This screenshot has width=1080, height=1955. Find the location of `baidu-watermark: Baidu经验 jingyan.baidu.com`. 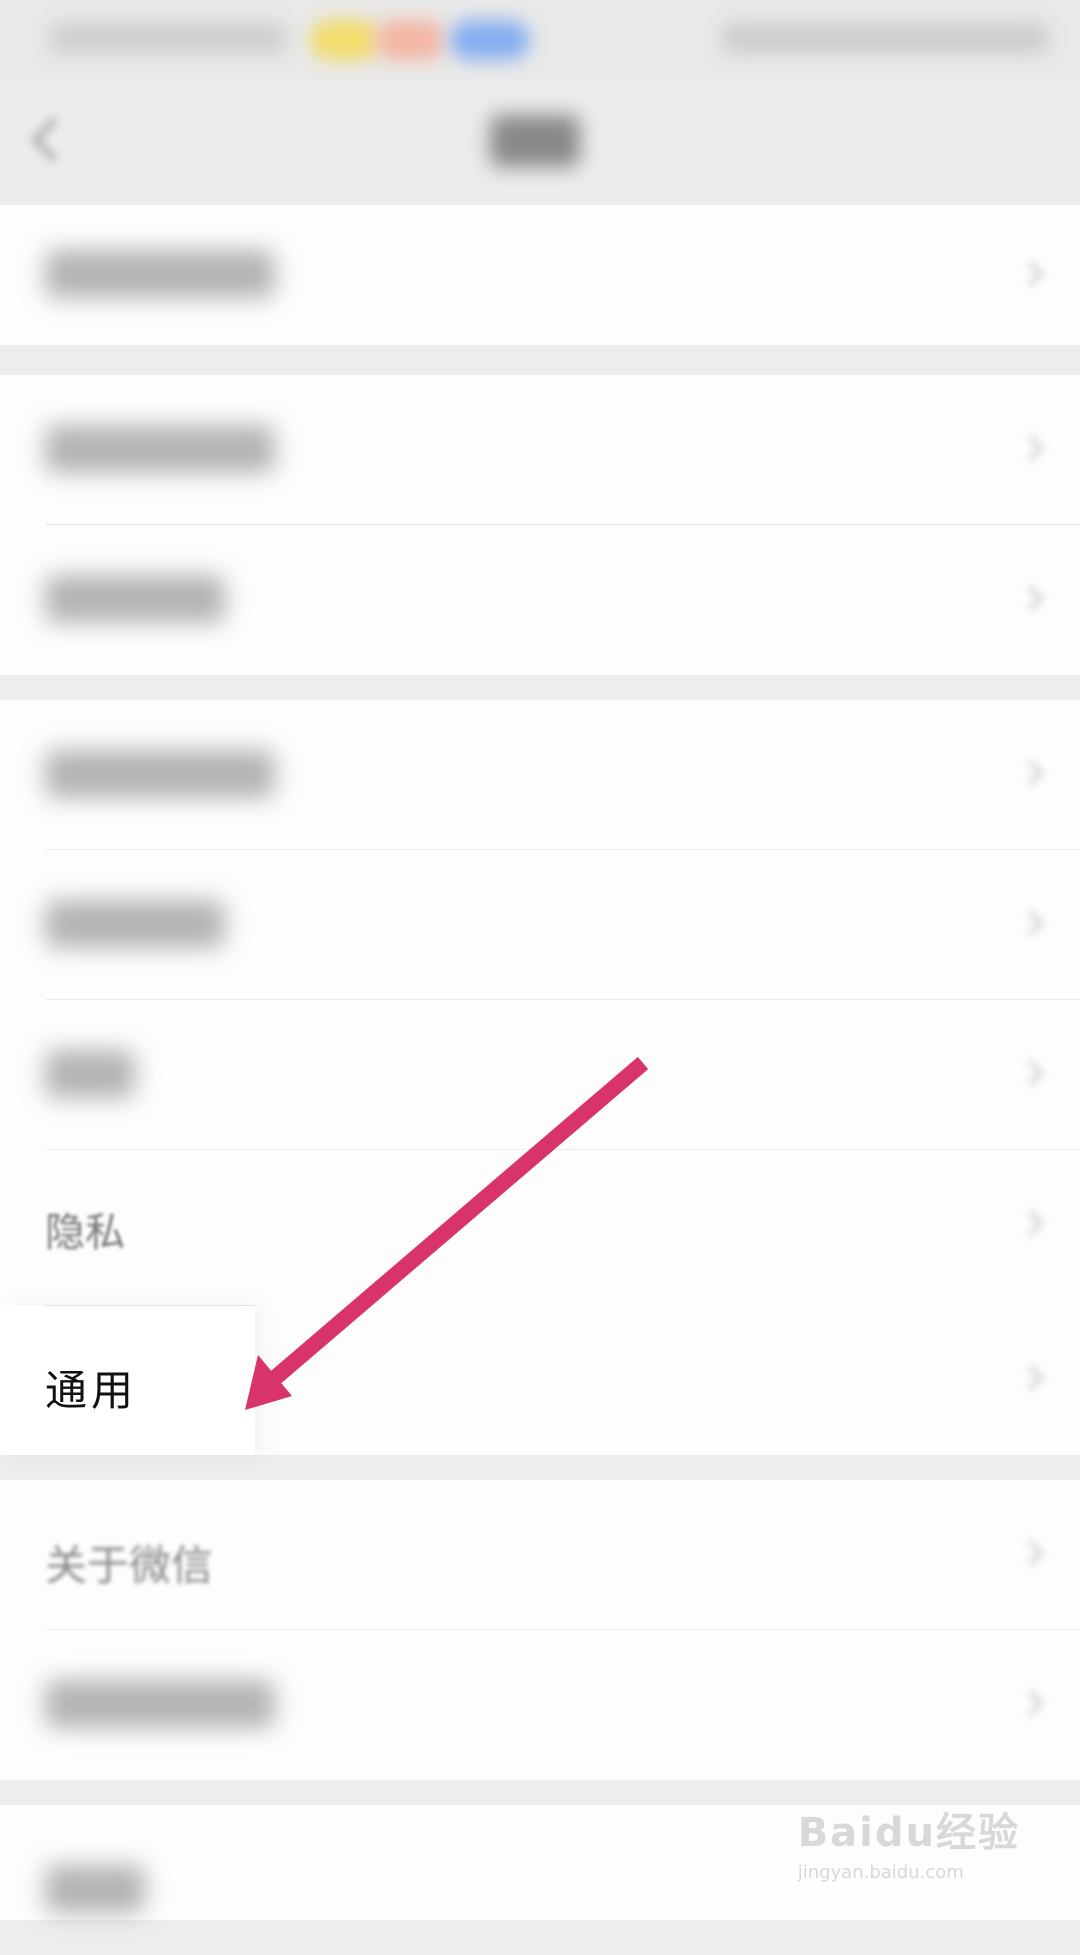

baidu-watermark: Baidu经验 jingyan.baidu.com is located at coordinates (909, 1841).